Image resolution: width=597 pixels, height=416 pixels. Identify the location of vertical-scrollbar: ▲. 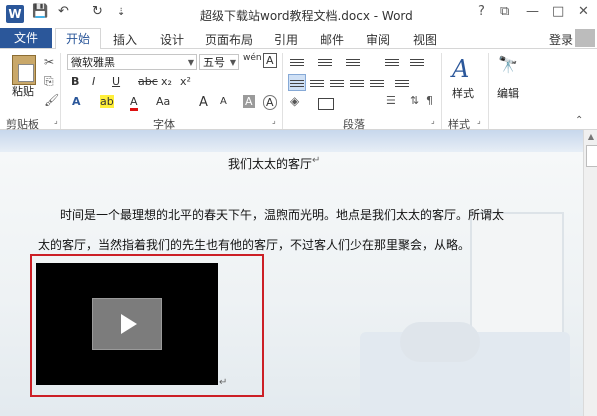
(590, 273).